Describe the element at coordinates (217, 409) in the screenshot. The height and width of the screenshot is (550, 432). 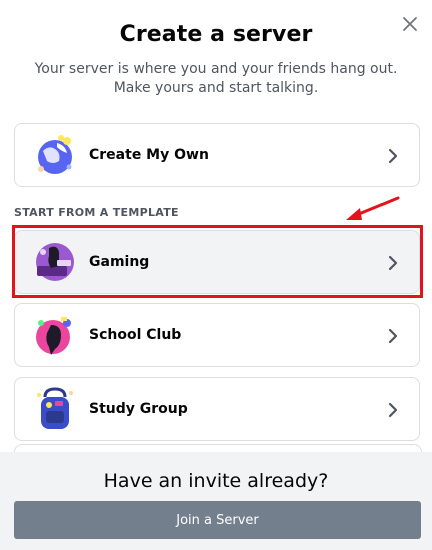
I see `template-study-group-option: Study Group` at that location.